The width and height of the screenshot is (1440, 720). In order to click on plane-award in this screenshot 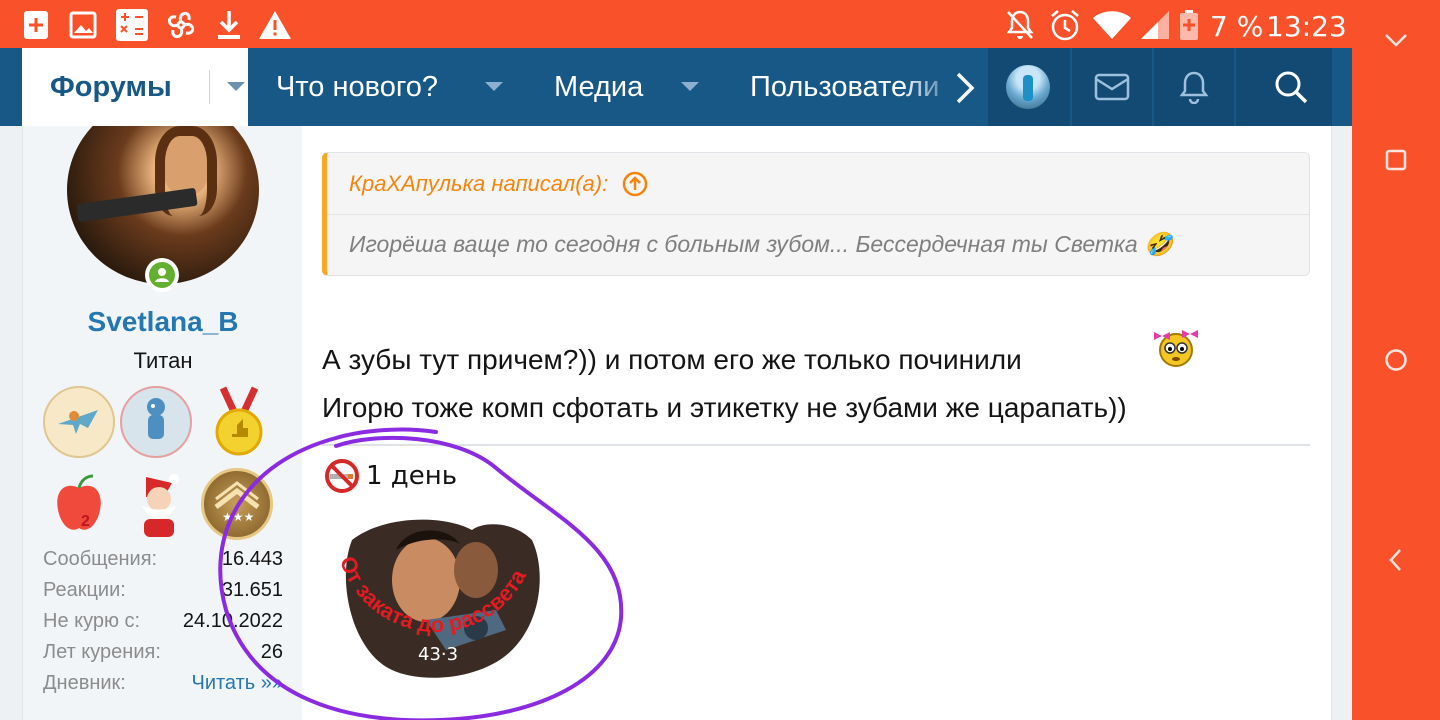, I will do `click(79, 422)`.